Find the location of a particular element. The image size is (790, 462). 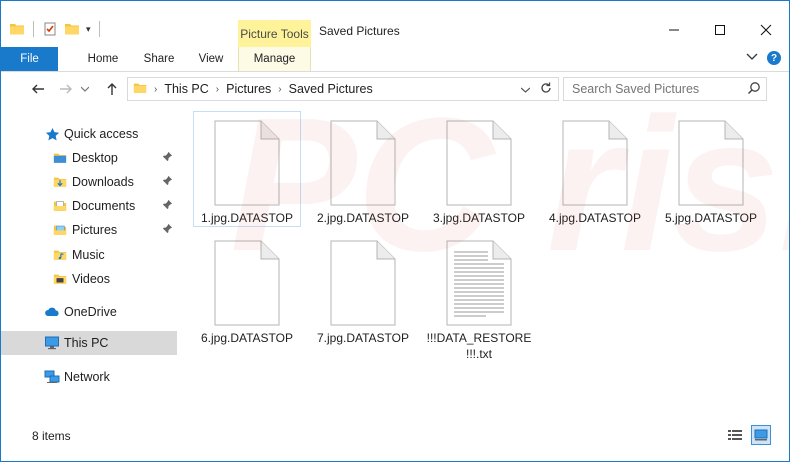

file-item: 2.jpg.DATASTOP is located at coordinates (363, 169).